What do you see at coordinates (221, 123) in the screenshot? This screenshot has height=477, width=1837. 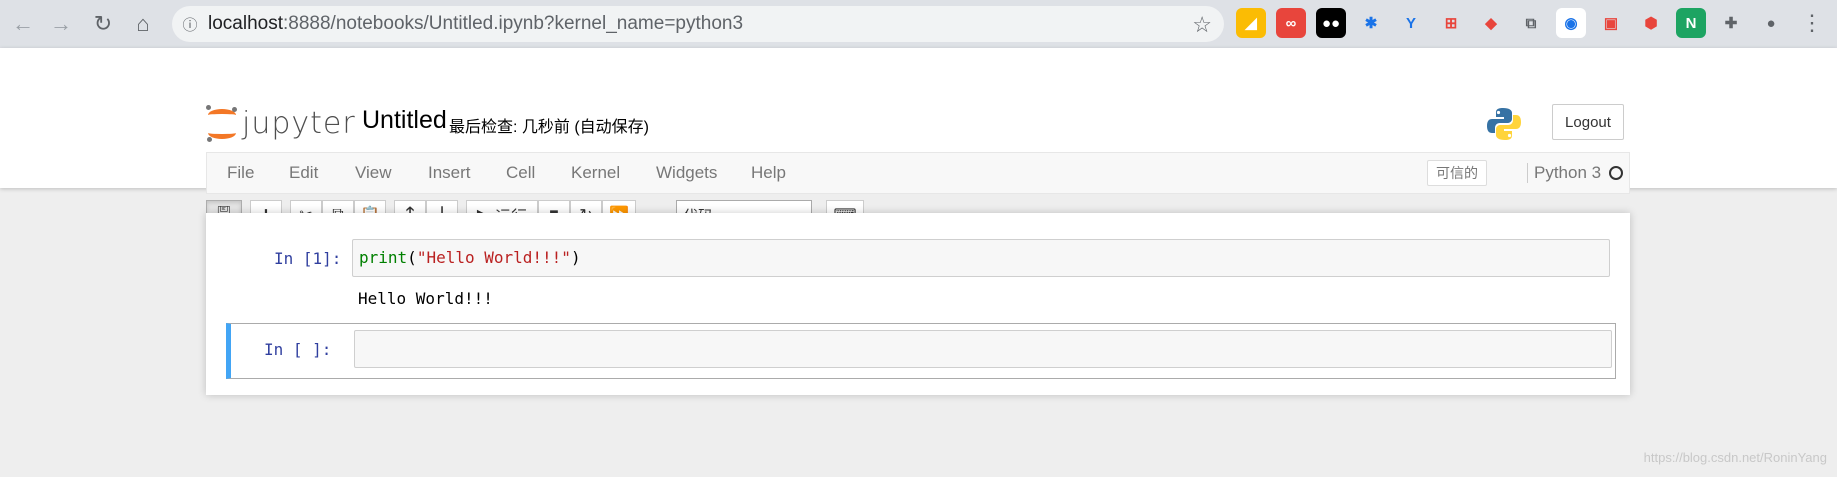 I see `jupyter-logo-icon` at bounding box center [221, 123].